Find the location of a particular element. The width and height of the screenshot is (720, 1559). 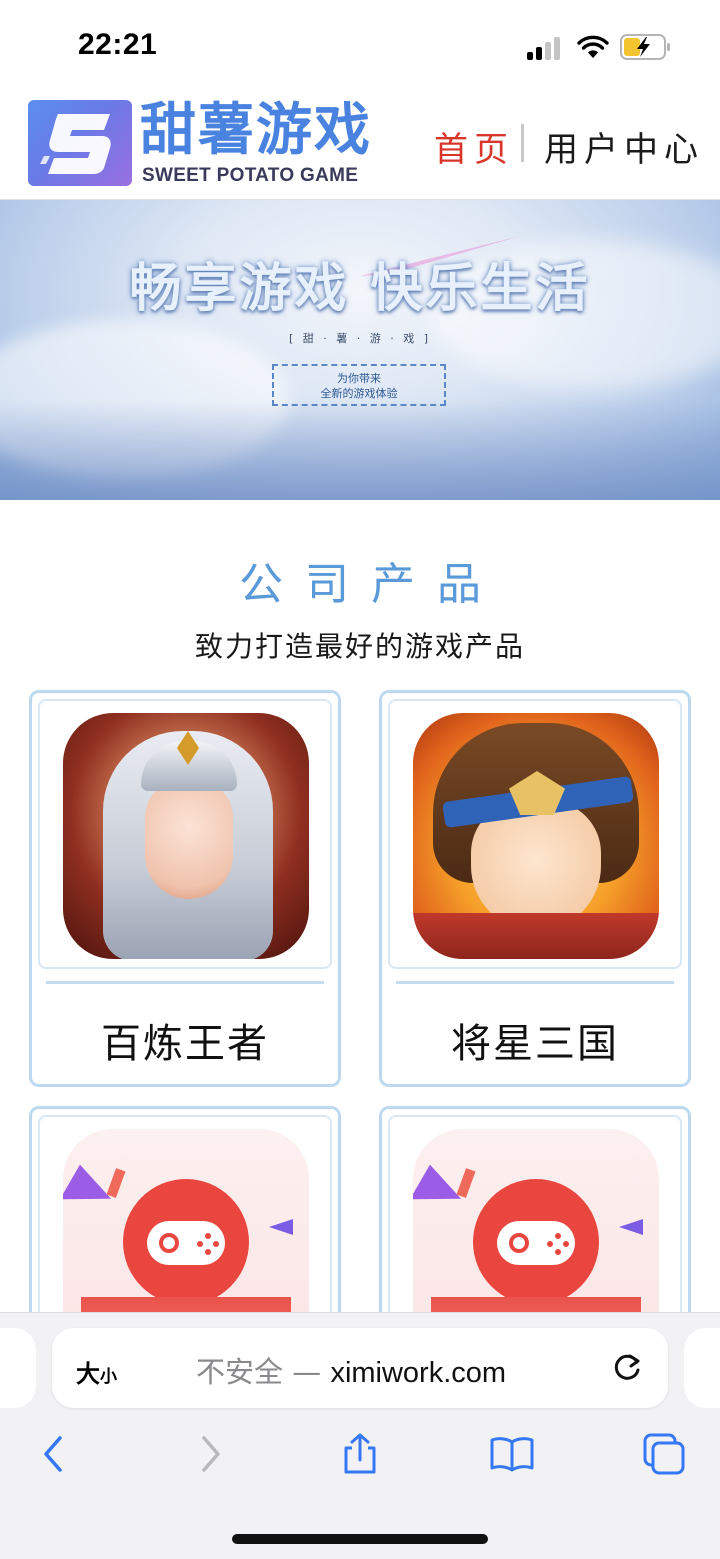

section-subtitle: 致力打造最好的游戏产品 is located at coordinates (359, 646).